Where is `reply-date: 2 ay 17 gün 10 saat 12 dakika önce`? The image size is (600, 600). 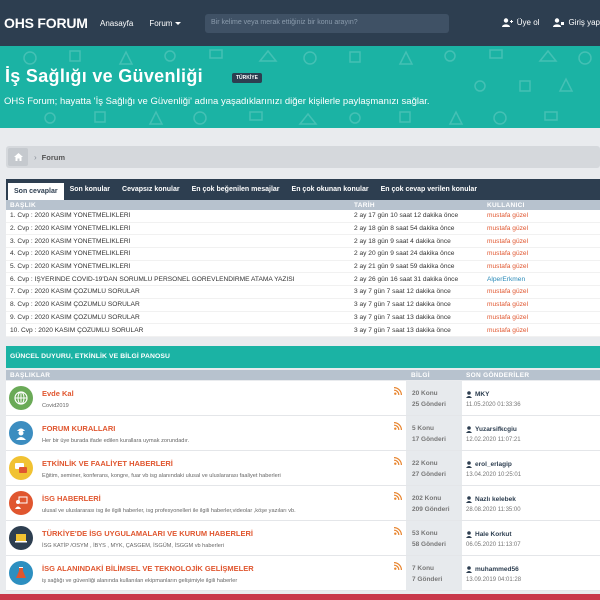 reply-date: 2 ay 17 gün 10 saat 12 dakika önce is located at coordinates (406, 216).